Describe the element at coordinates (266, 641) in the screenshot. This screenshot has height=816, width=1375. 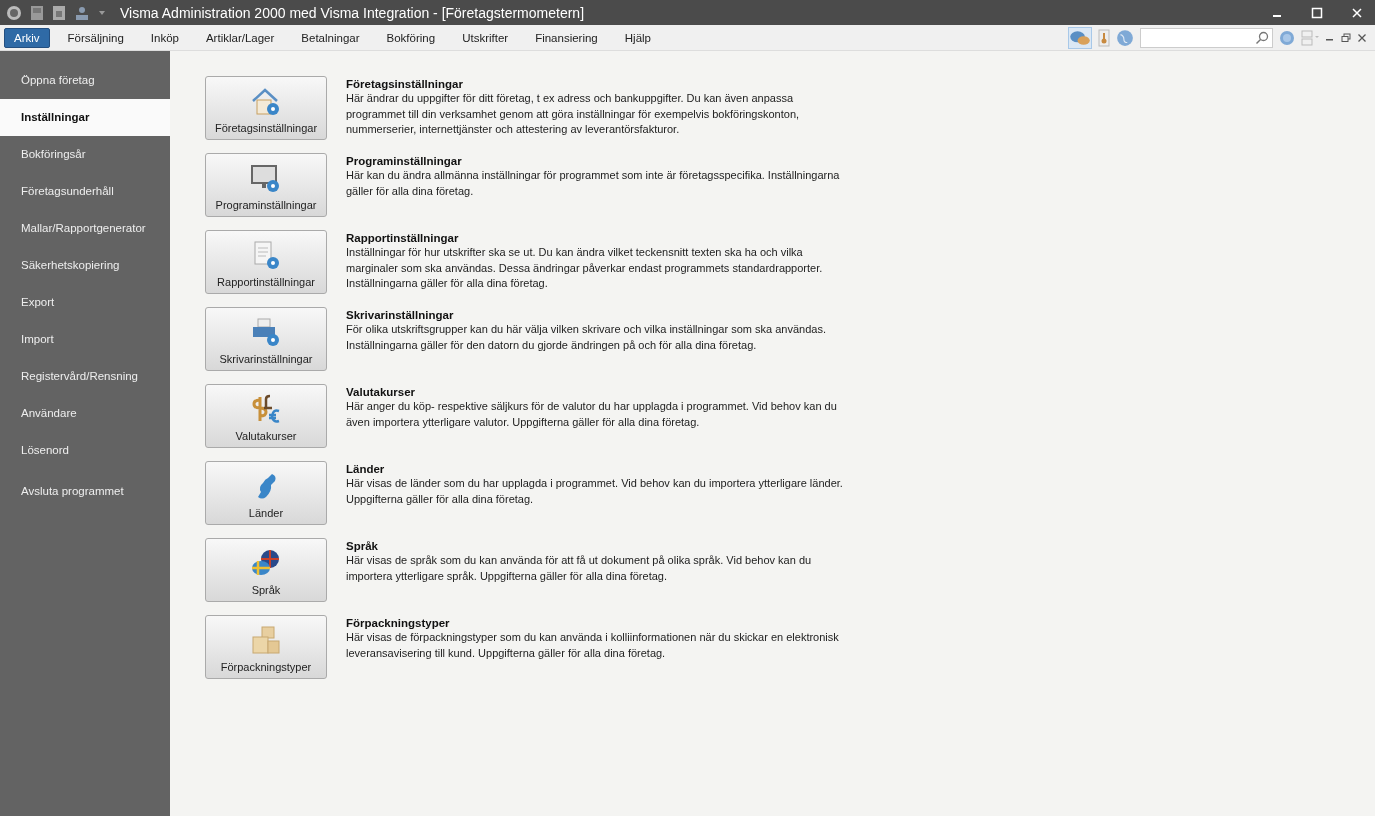
I see `boxes-icon` at that location.